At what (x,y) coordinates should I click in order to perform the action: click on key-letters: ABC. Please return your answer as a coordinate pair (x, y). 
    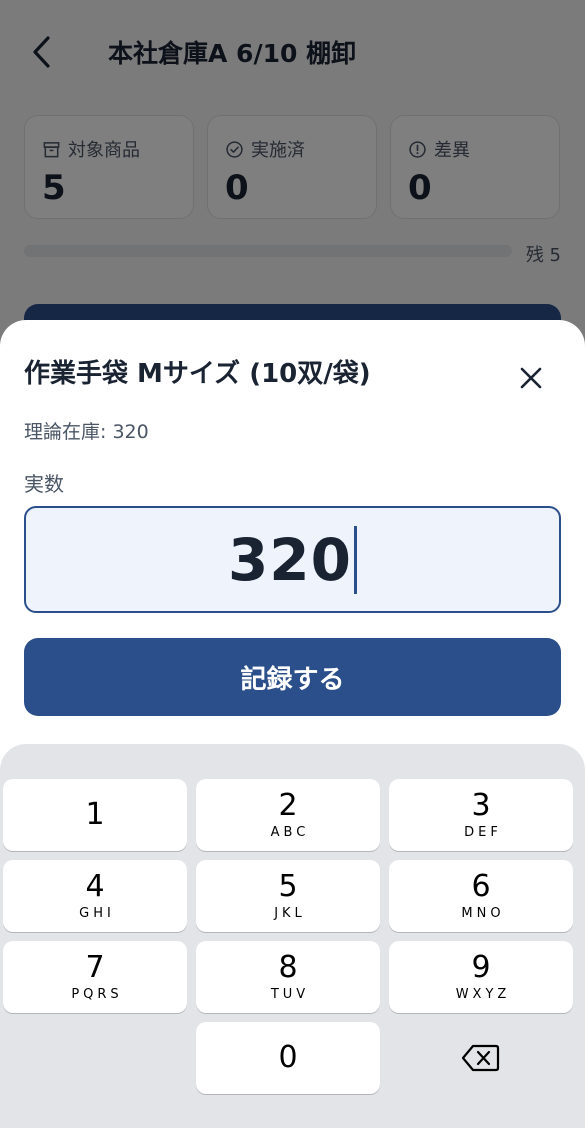
    Looking at the image, I should click on (290, 832).